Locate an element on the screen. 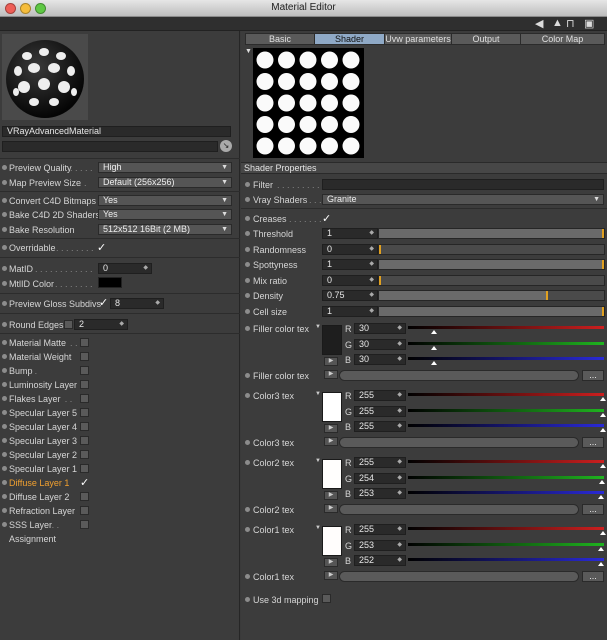  layer-item-specular-layer-3: Specular Layer 3 is located at coordinates (43, 441).